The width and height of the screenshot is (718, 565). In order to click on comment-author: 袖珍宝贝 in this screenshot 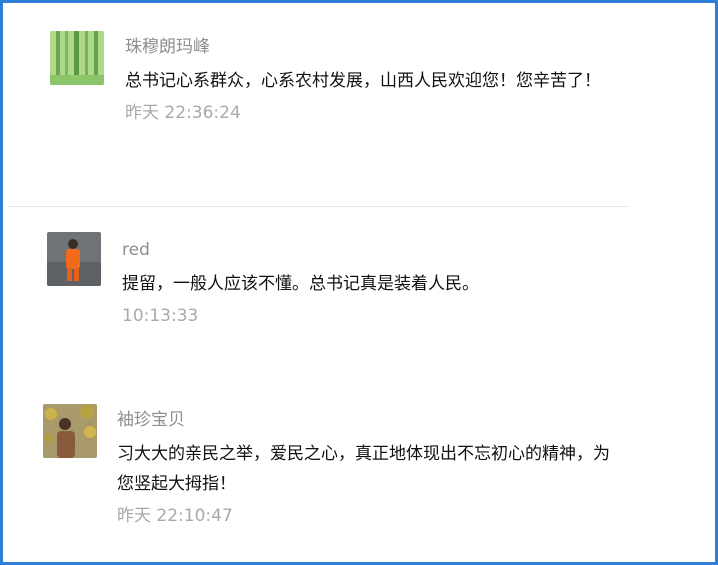, I will do `click(364, 420)`.